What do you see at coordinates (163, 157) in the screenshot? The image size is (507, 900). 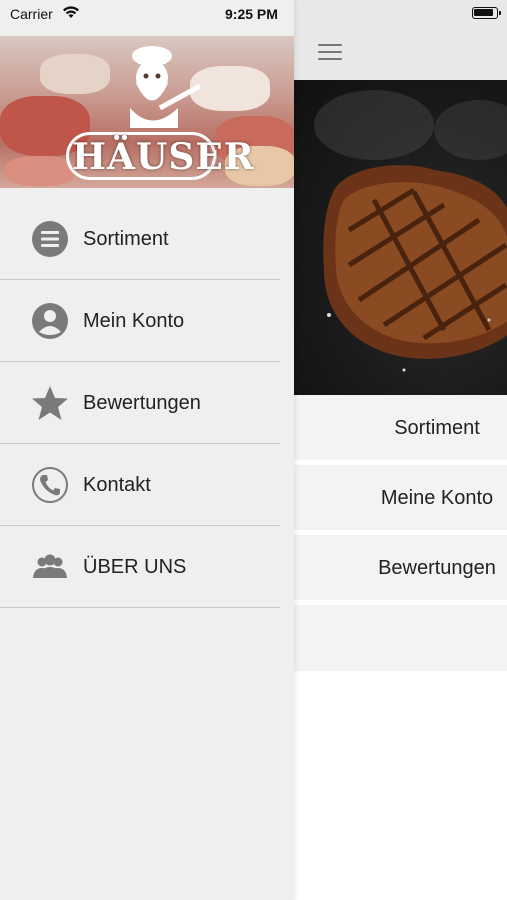 I see `brand-logo: HÄUSER` at bounding box center [163, 157].